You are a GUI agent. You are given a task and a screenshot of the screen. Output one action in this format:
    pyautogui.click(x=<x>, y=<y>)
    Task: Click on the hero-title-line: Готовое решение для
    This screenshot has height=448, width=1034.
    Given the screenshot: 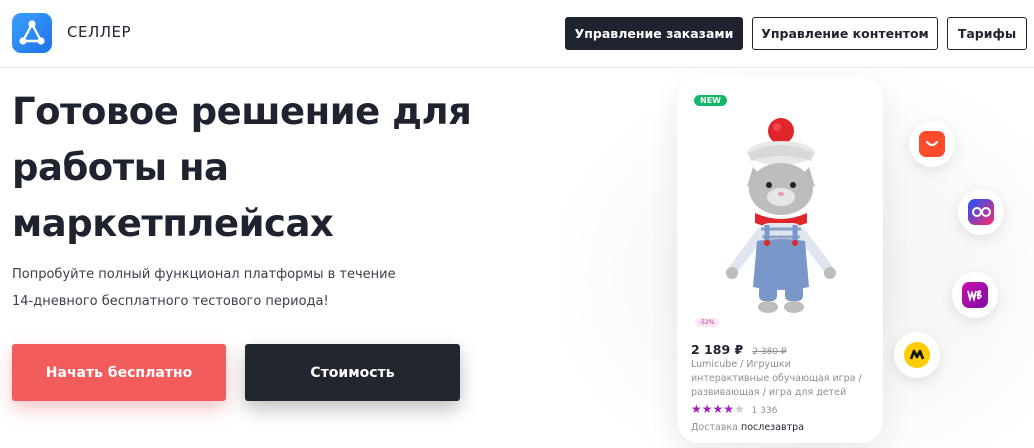 What is the action you would take?
    pyautogui.click(x=242, y=111)
    